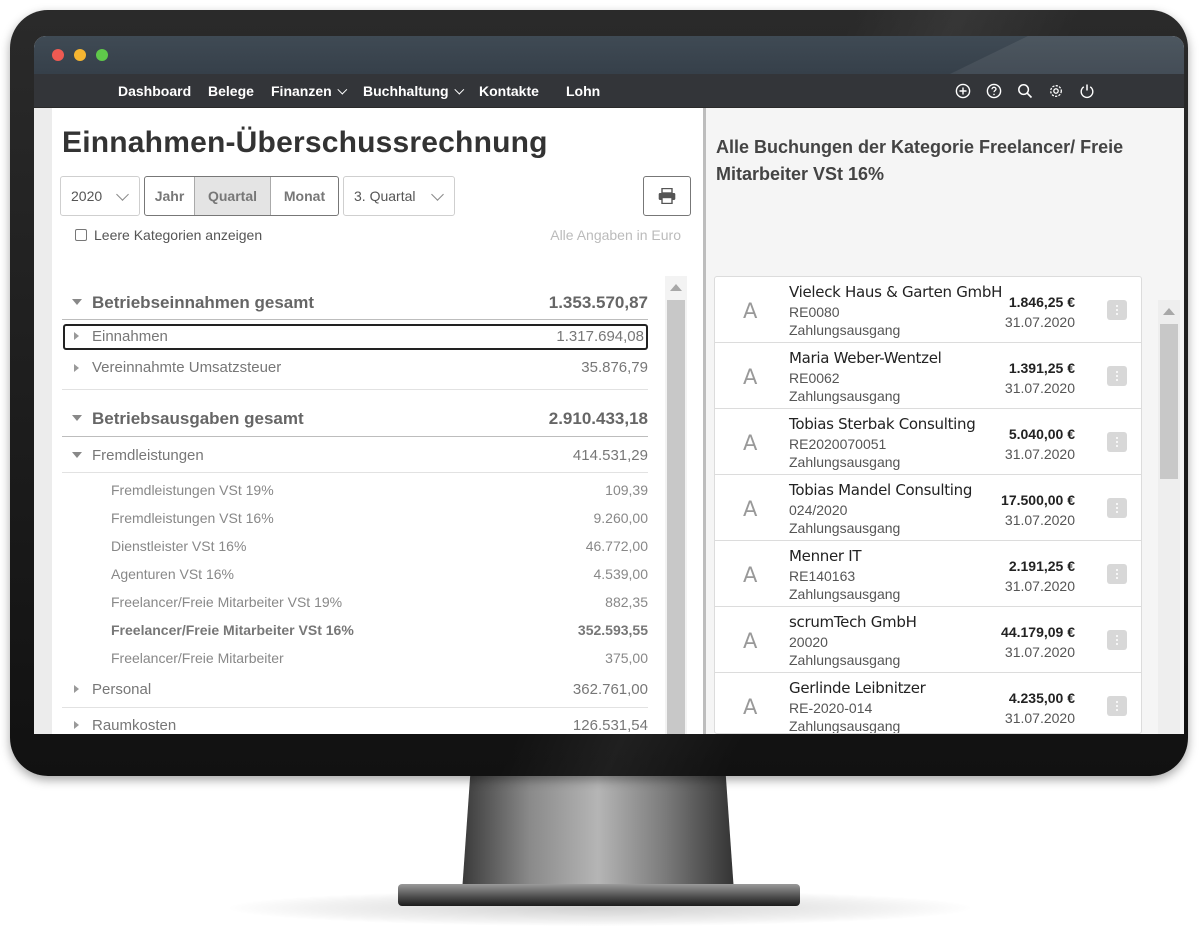 The width and height of the screenshot is (1200, 936). Describe the element at coordinates (881, 490) in the screenshot. I see `booking-contact: Tobias Mandel Consulting` at that location.